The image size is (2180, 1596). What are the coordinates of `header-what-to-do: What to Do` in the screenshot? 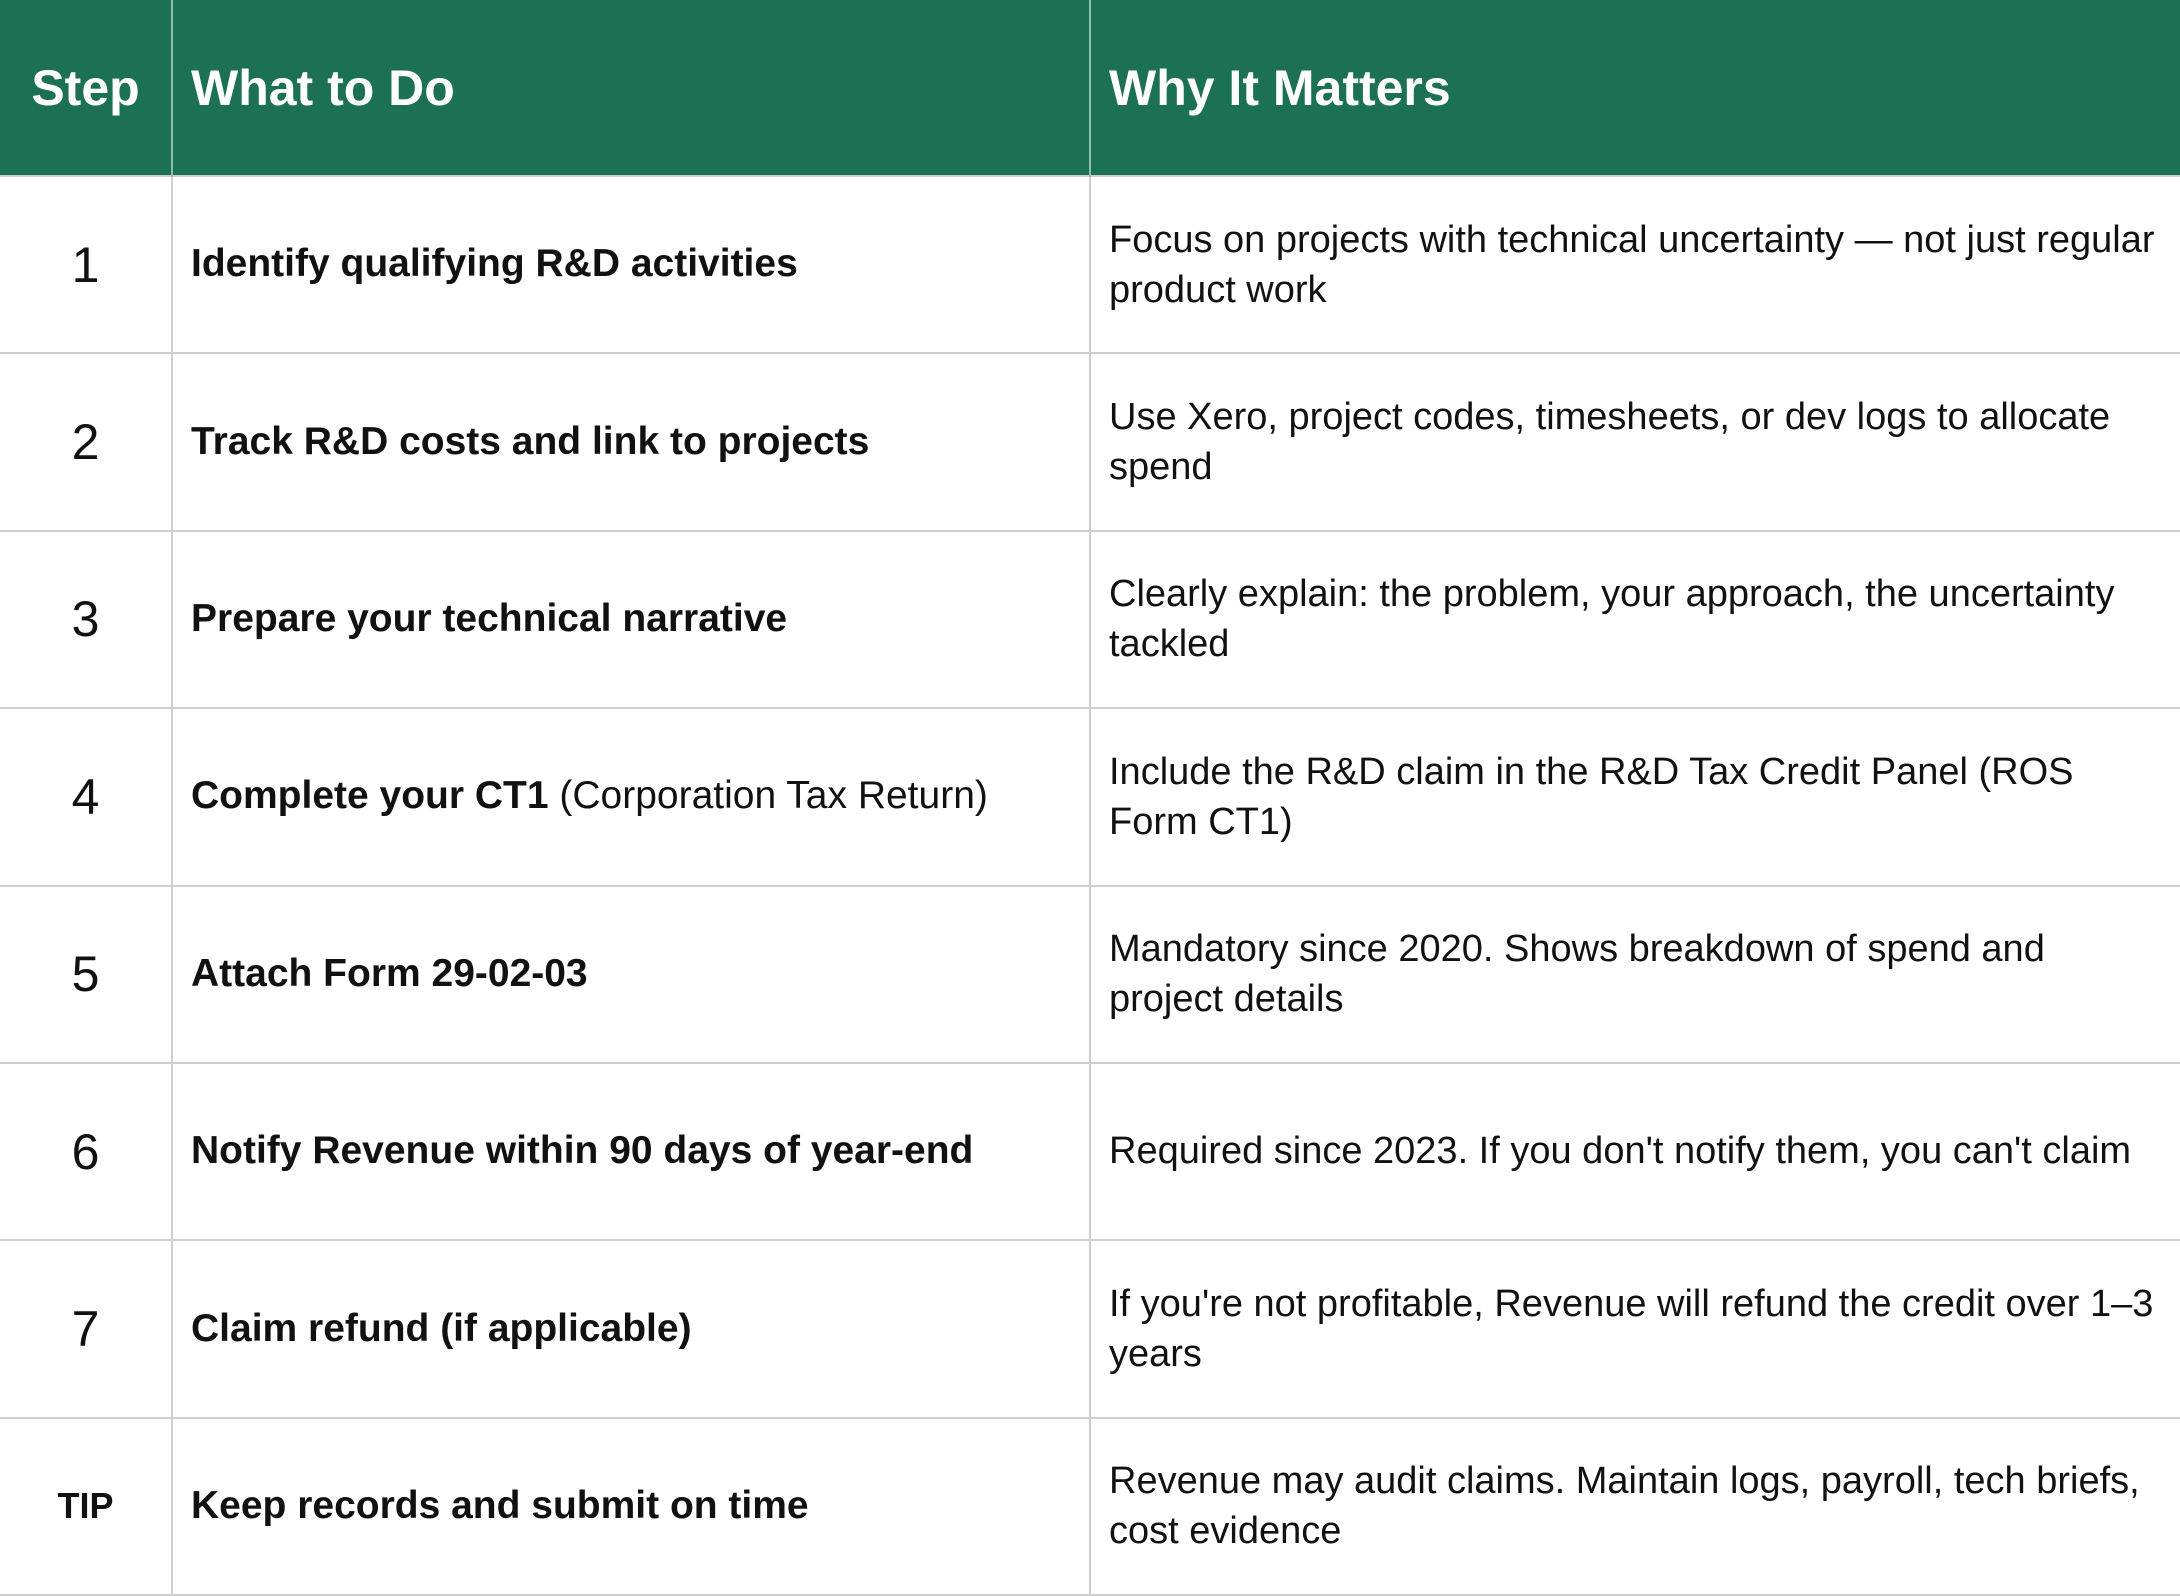 It's located at (631, 88).